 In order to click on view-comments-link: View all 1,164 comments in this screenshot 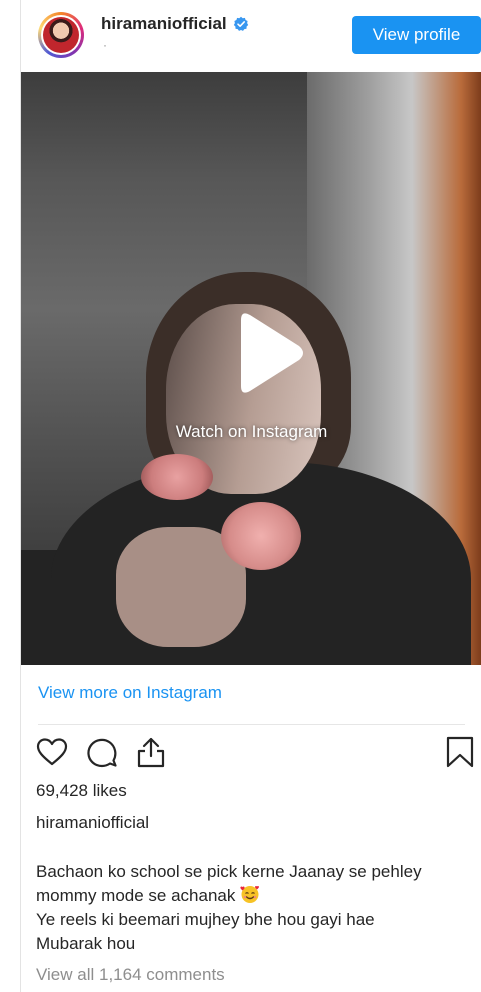, I will do `click(130, 975)`.